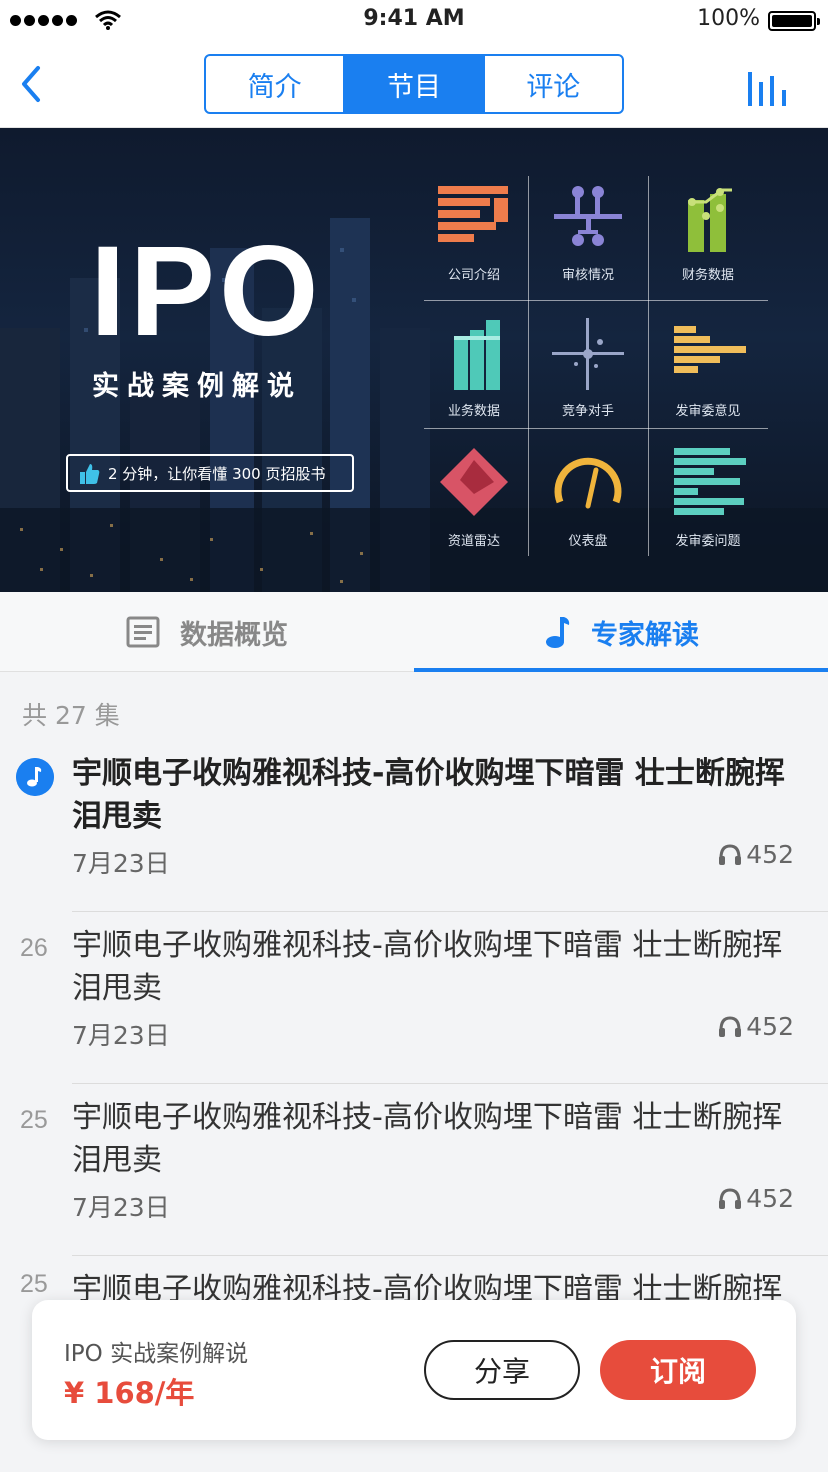  I want to click on tab-expert-reading: 专家解读, so click(621, 632).